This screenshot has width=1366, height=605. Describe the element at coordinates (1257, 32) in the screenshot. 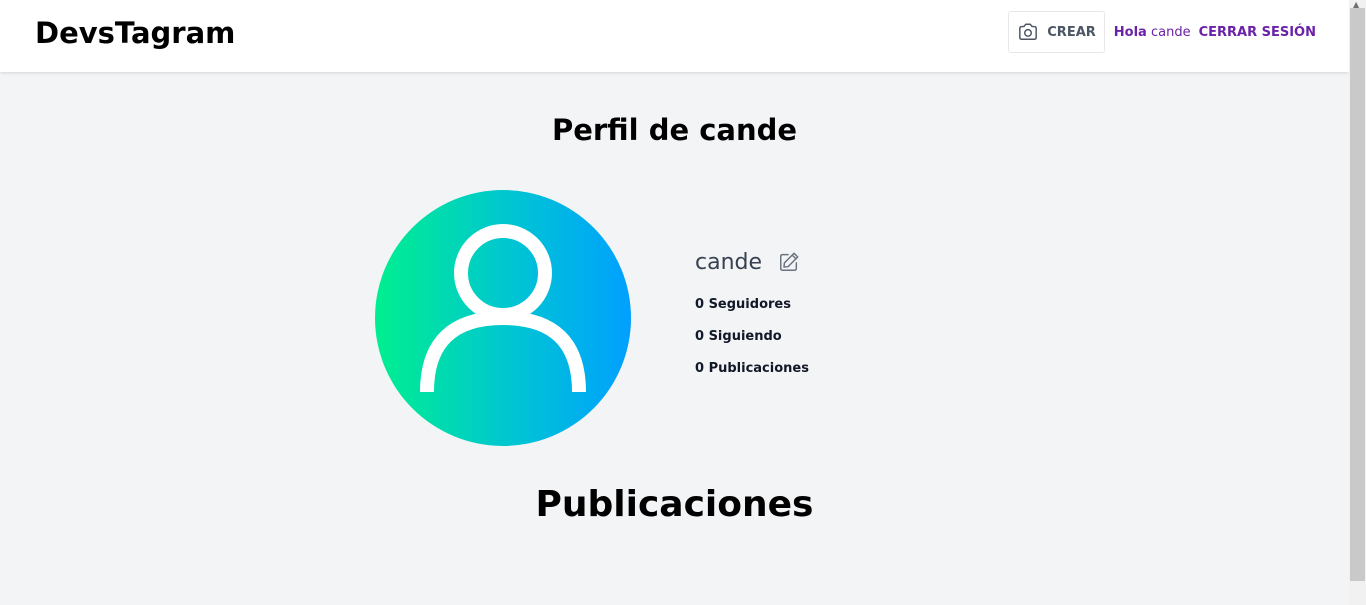

I see `logout-button: CERRAR SESIÓN` at that location.